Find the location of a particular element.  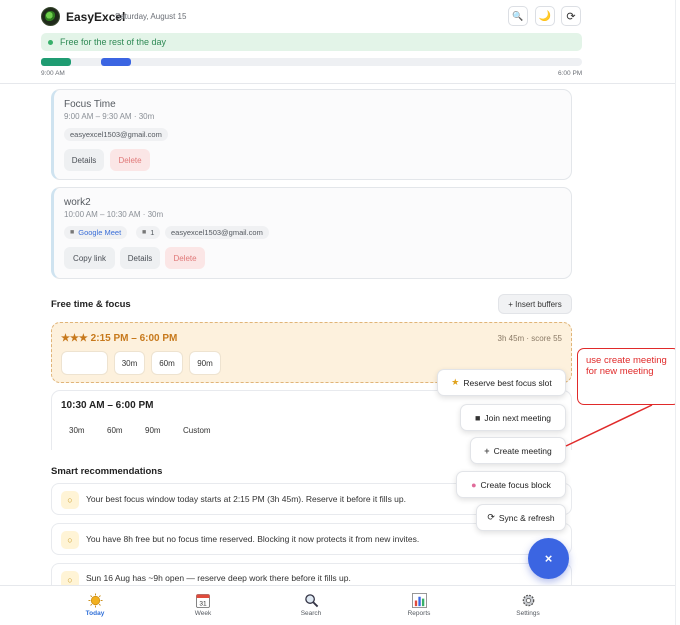

nav-week-label: Week is located at coordinates (203, 613).